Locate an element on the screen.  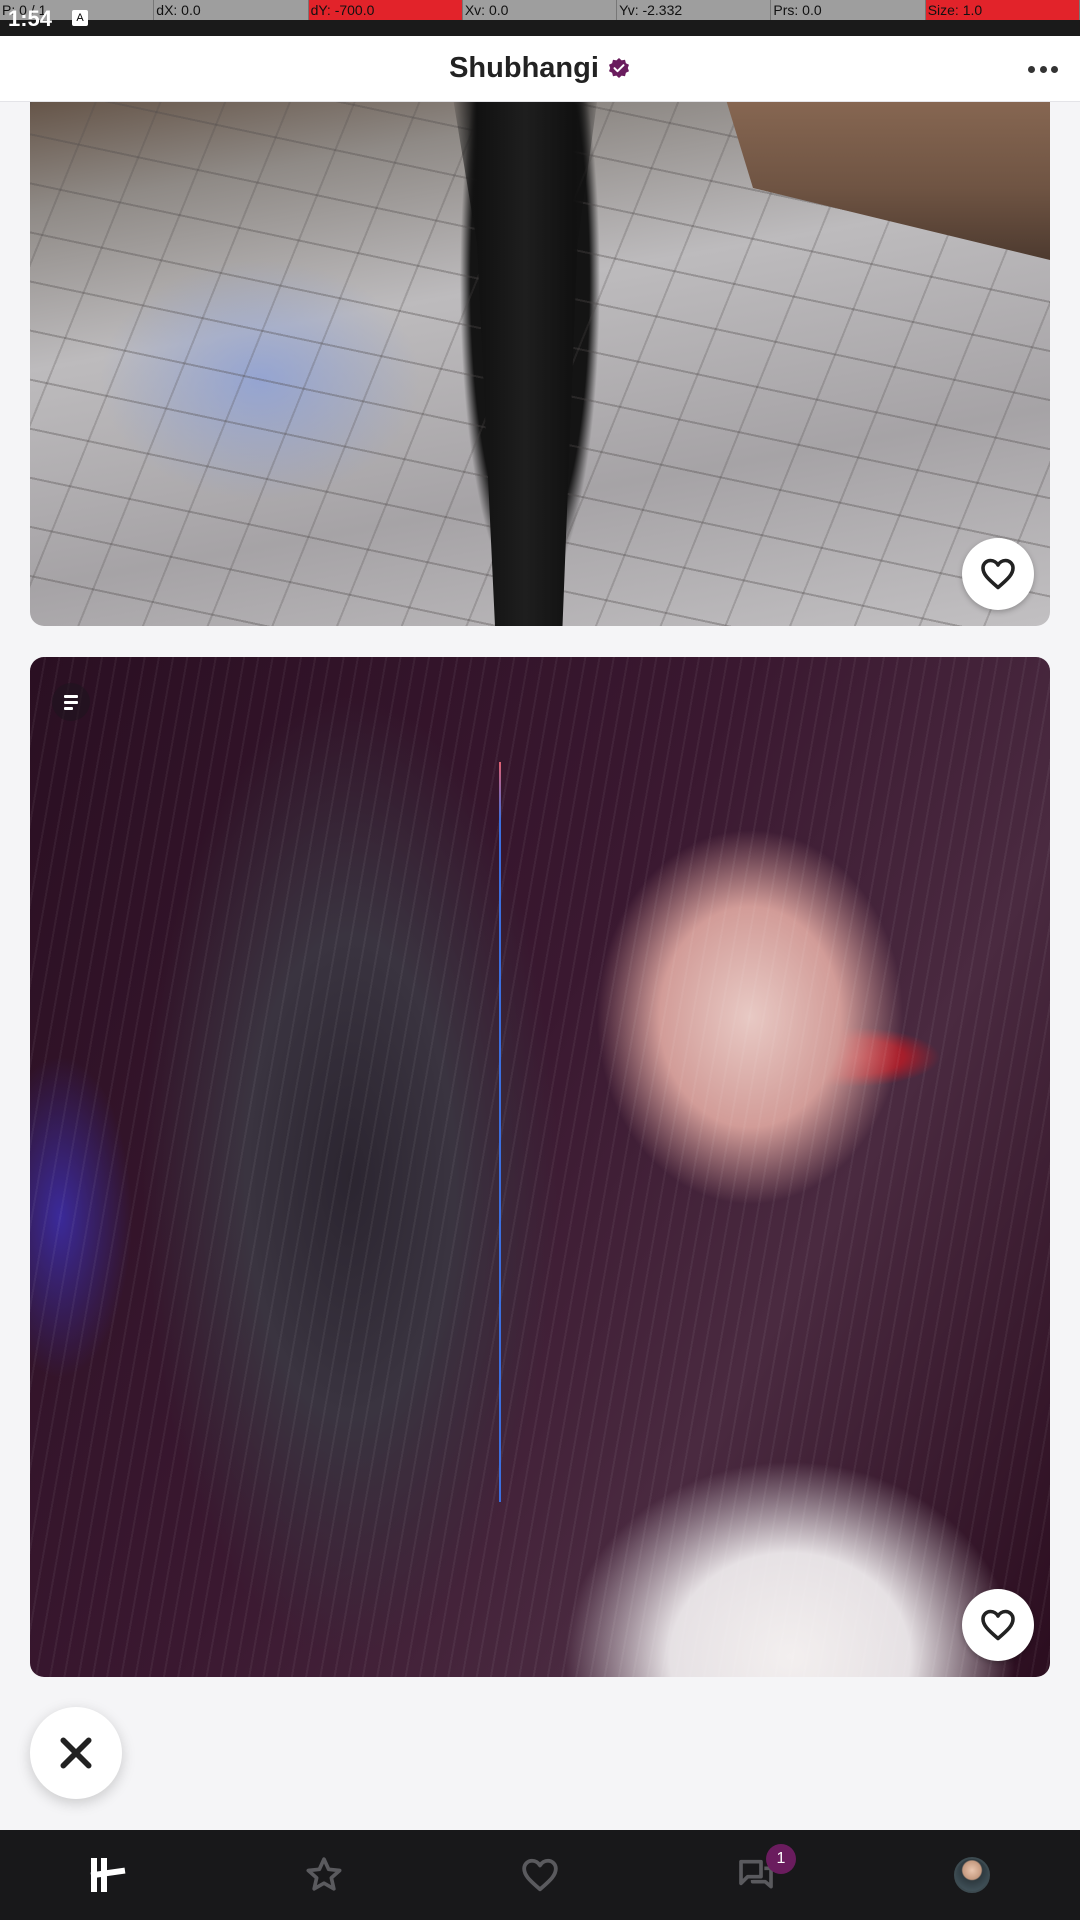
nav-profile is located at coordinates (972, 1875).